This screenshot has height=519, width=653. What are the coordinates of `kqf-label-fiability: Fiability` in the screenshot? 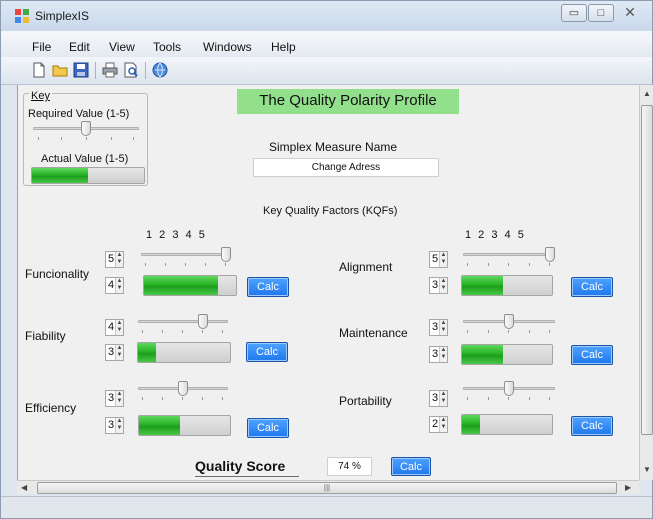 It's located at (45, 336).